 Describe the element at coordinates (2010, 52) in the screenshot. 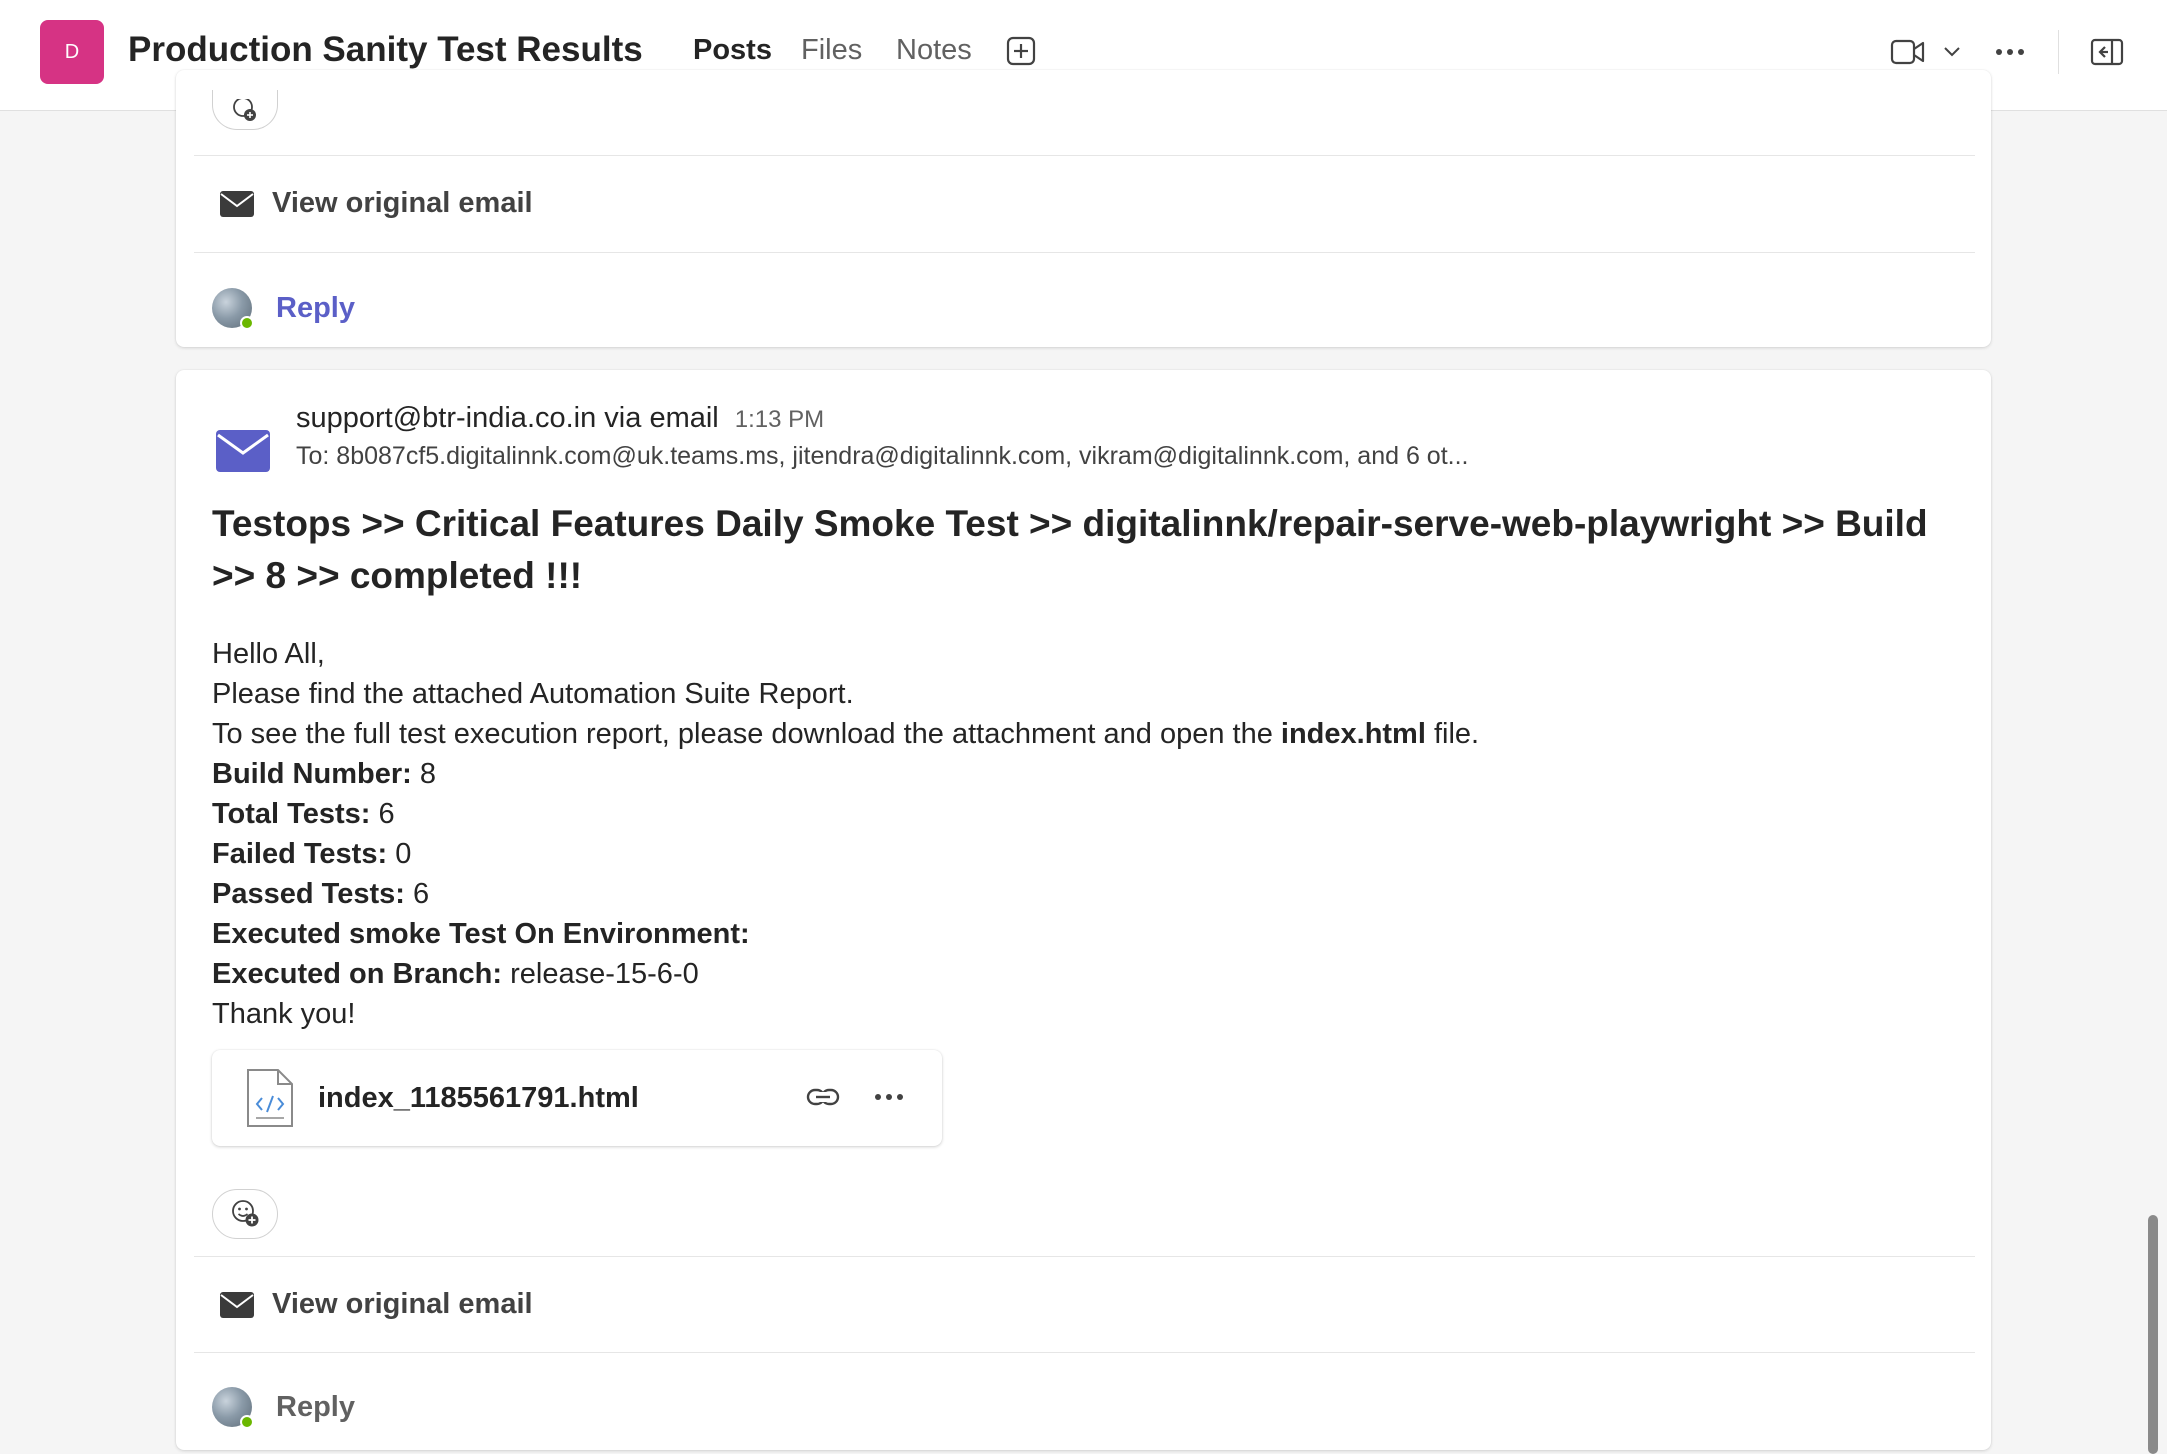

I see `more-options-icon` at that location.